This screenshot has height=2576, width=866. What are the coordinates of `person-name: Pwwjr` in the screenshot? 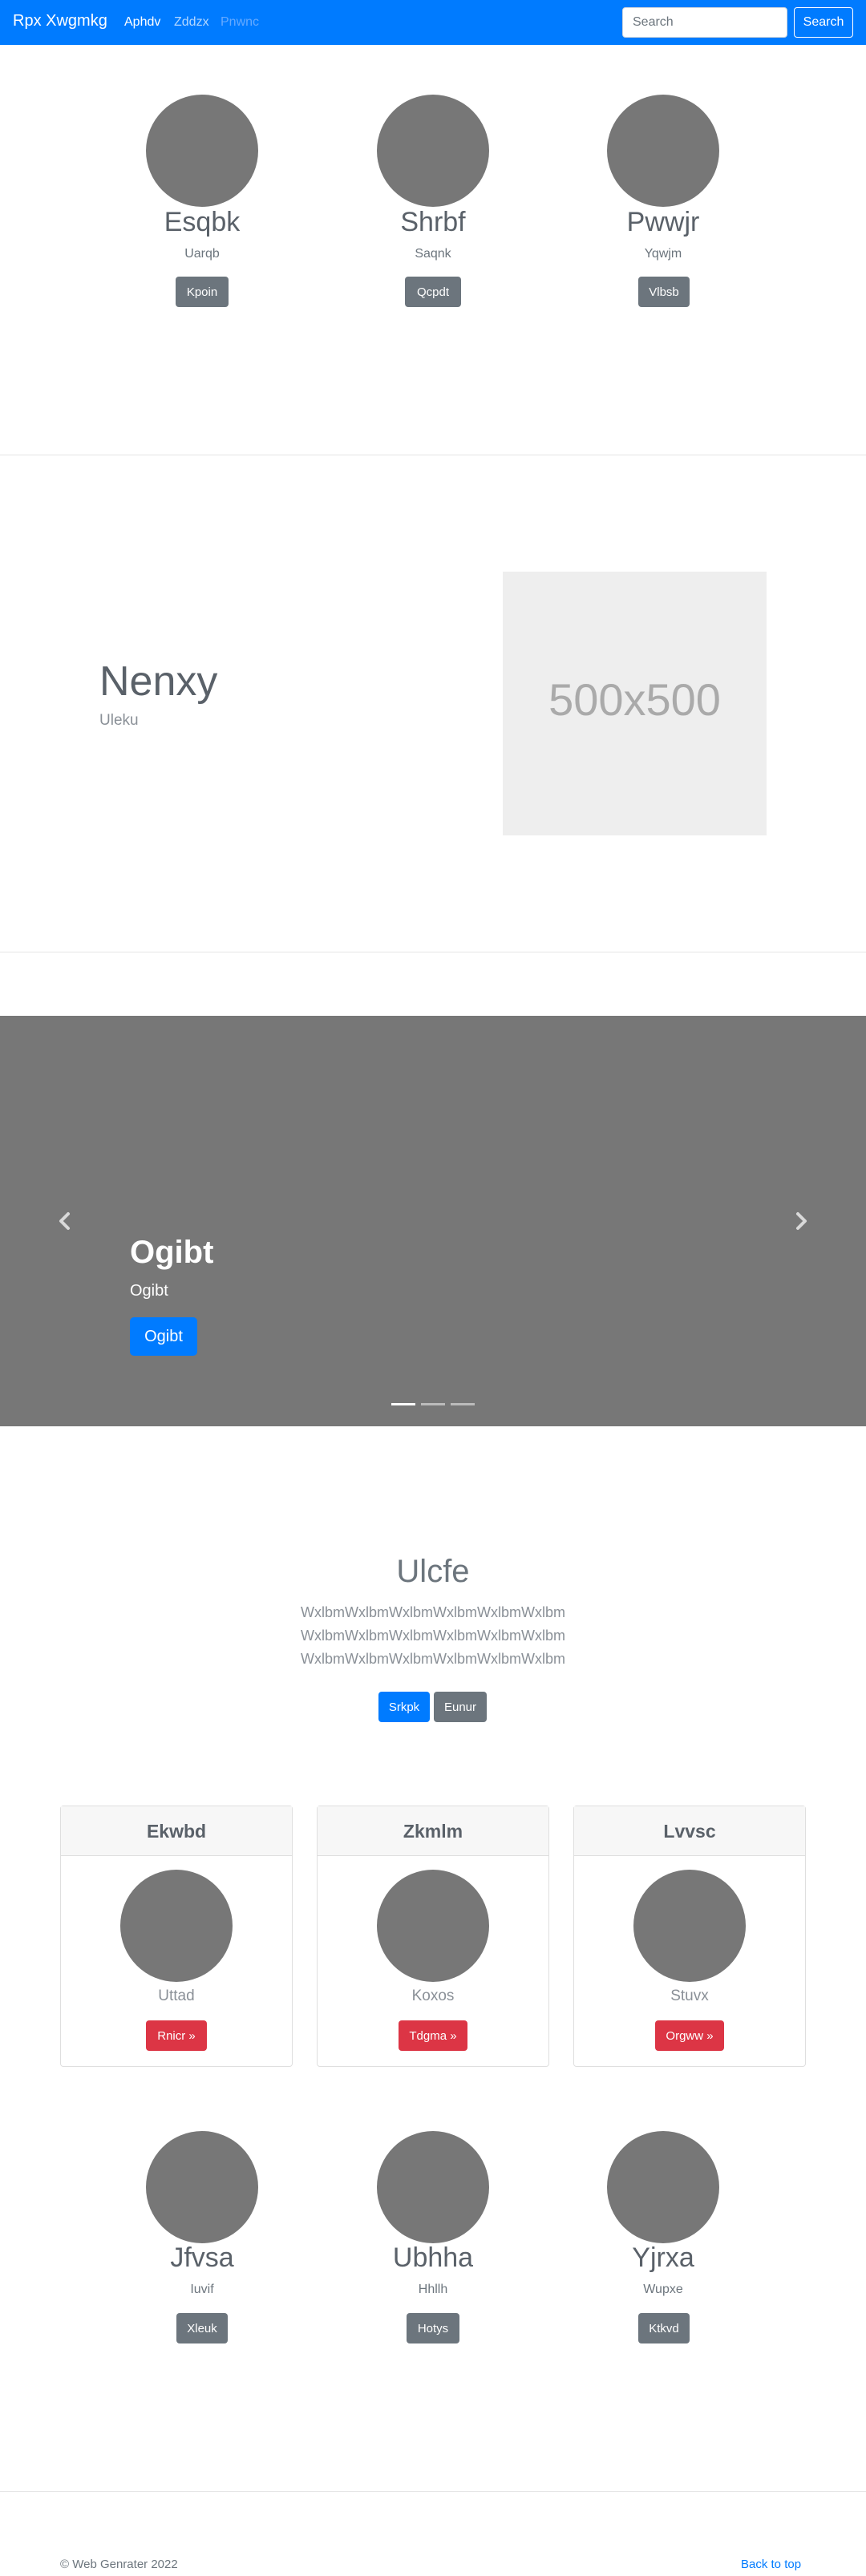 It's located at (663, 222).